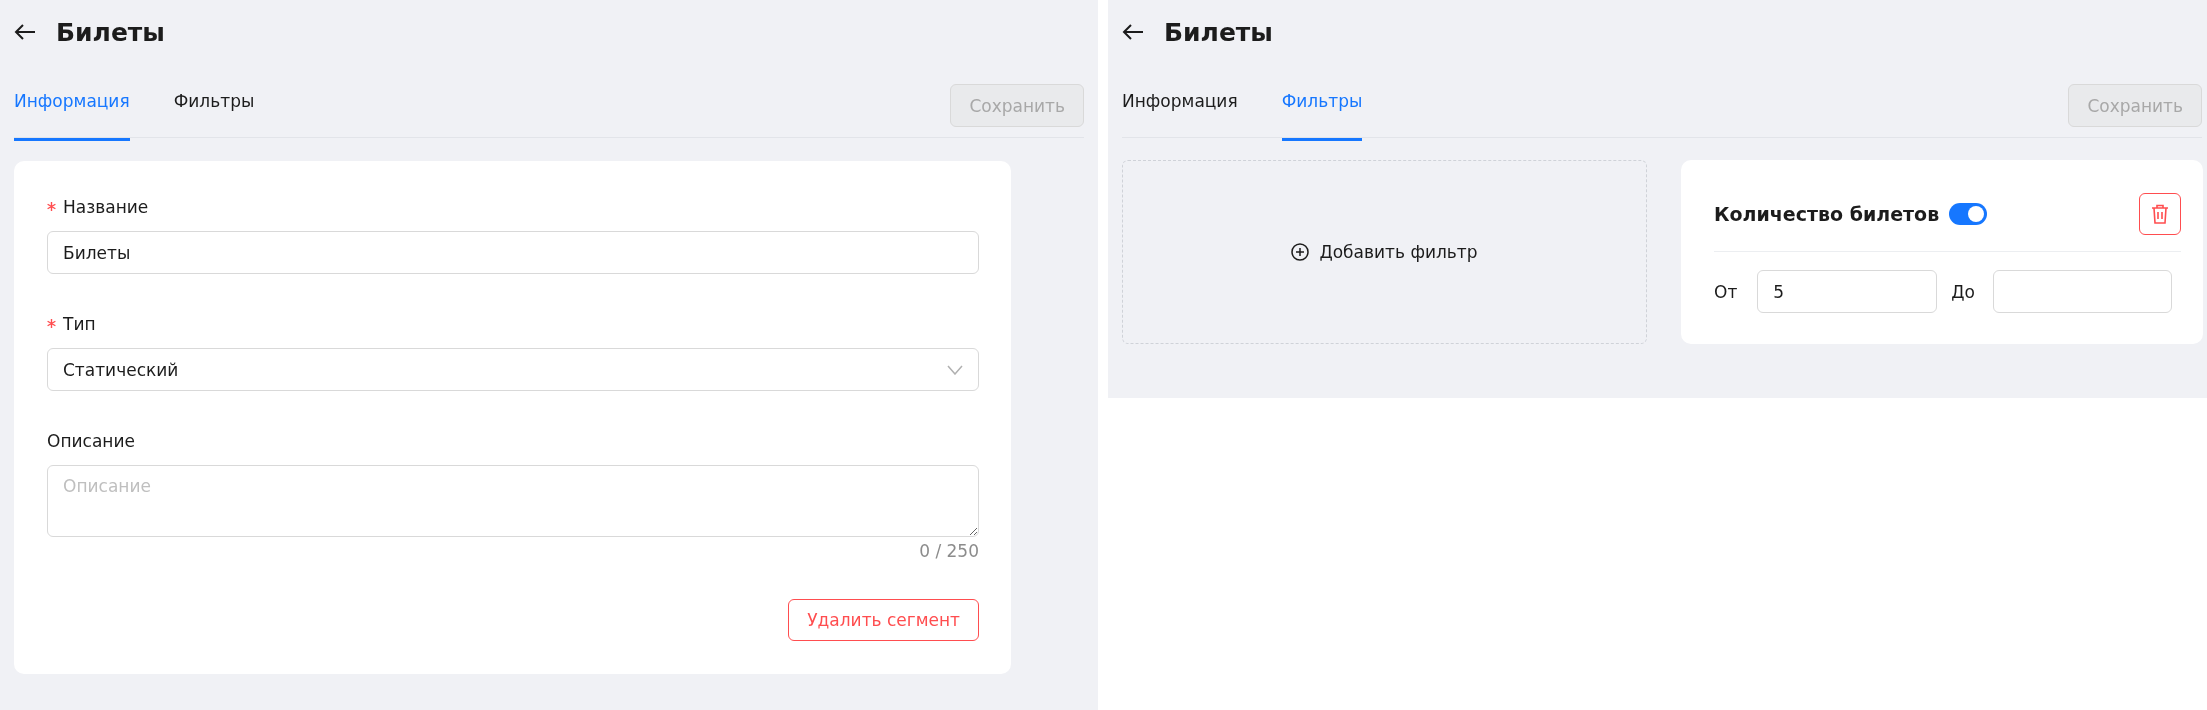  Describe the element at coordinates (1726, 291) in the screenshot. I see `from-label: От` at that location.